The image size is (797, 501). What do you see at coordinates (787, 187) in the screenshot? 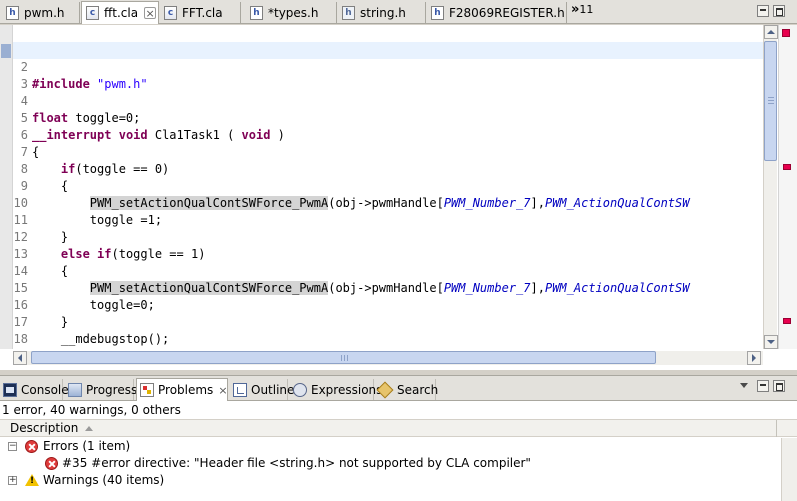
I see `overview-ruler` at bounding box center [787, 187].